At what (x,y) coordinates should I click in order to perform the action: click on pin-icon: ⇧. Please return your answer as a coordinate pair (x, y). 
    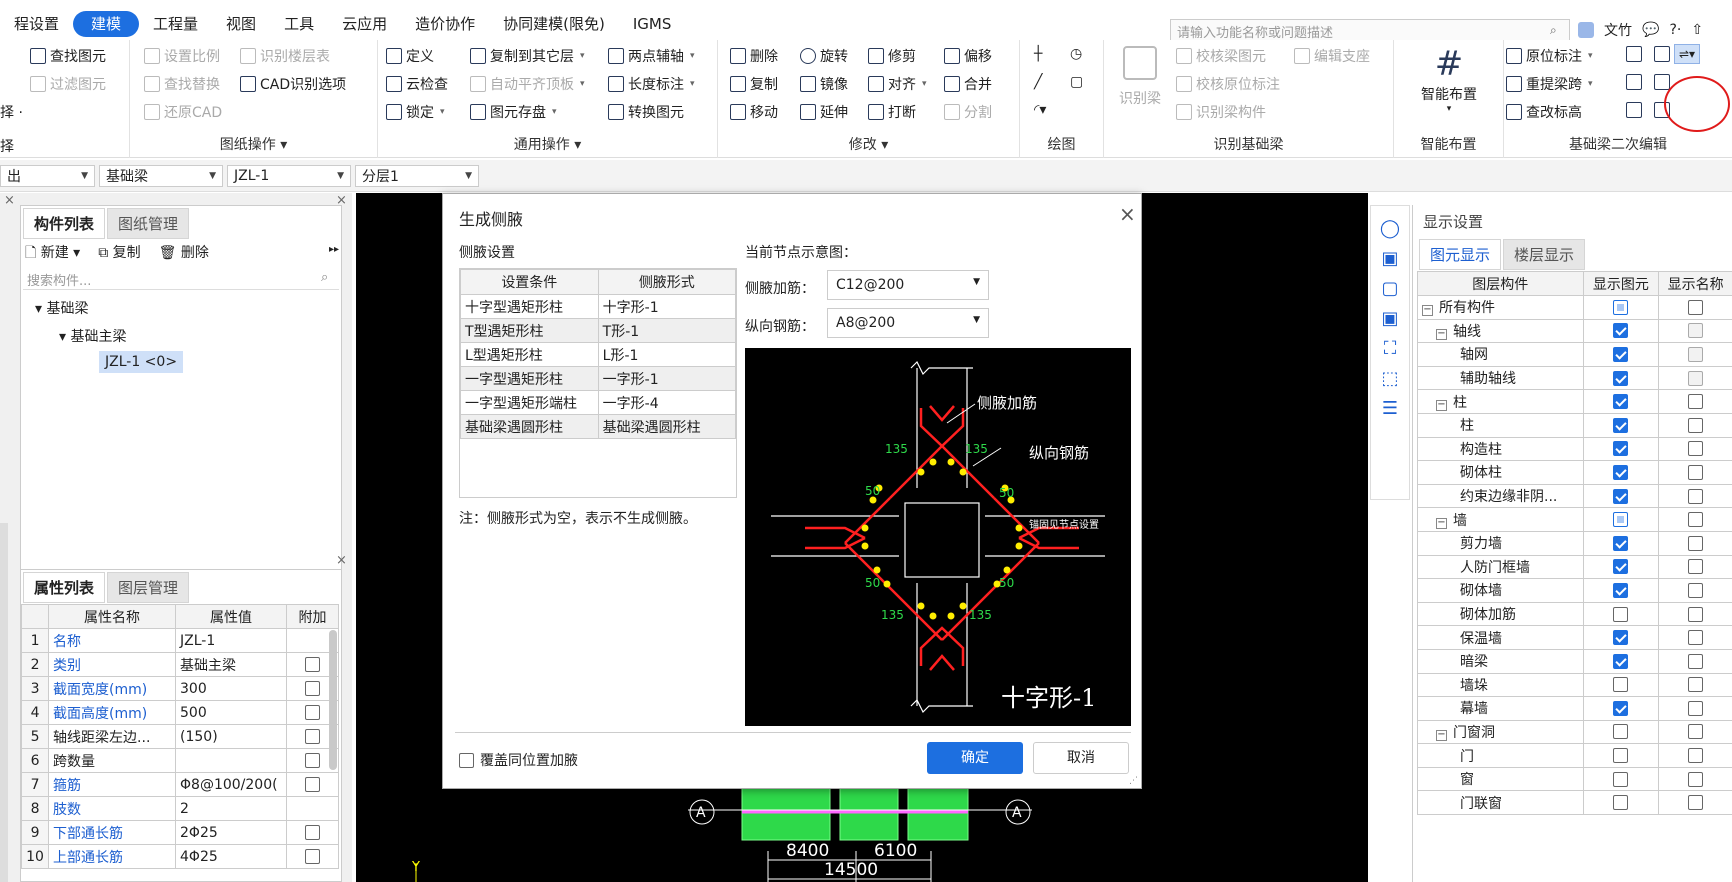
    Looking at the image, I should click on (1697, 30).